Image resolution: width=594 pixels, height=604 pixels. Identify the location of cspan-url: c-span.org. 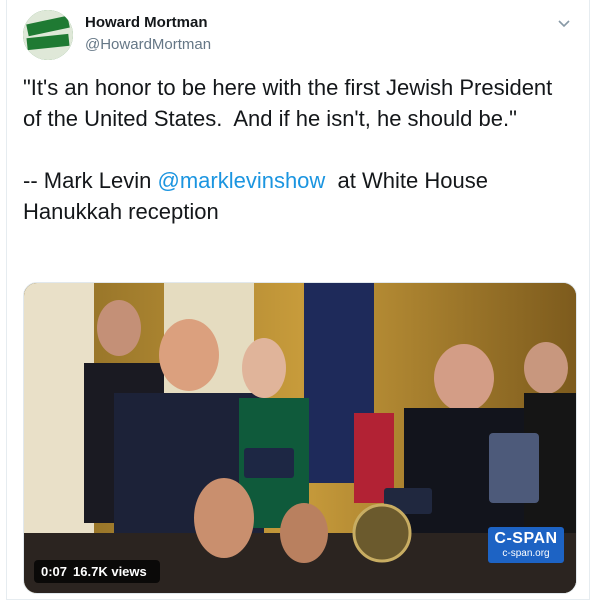
(526, 553).